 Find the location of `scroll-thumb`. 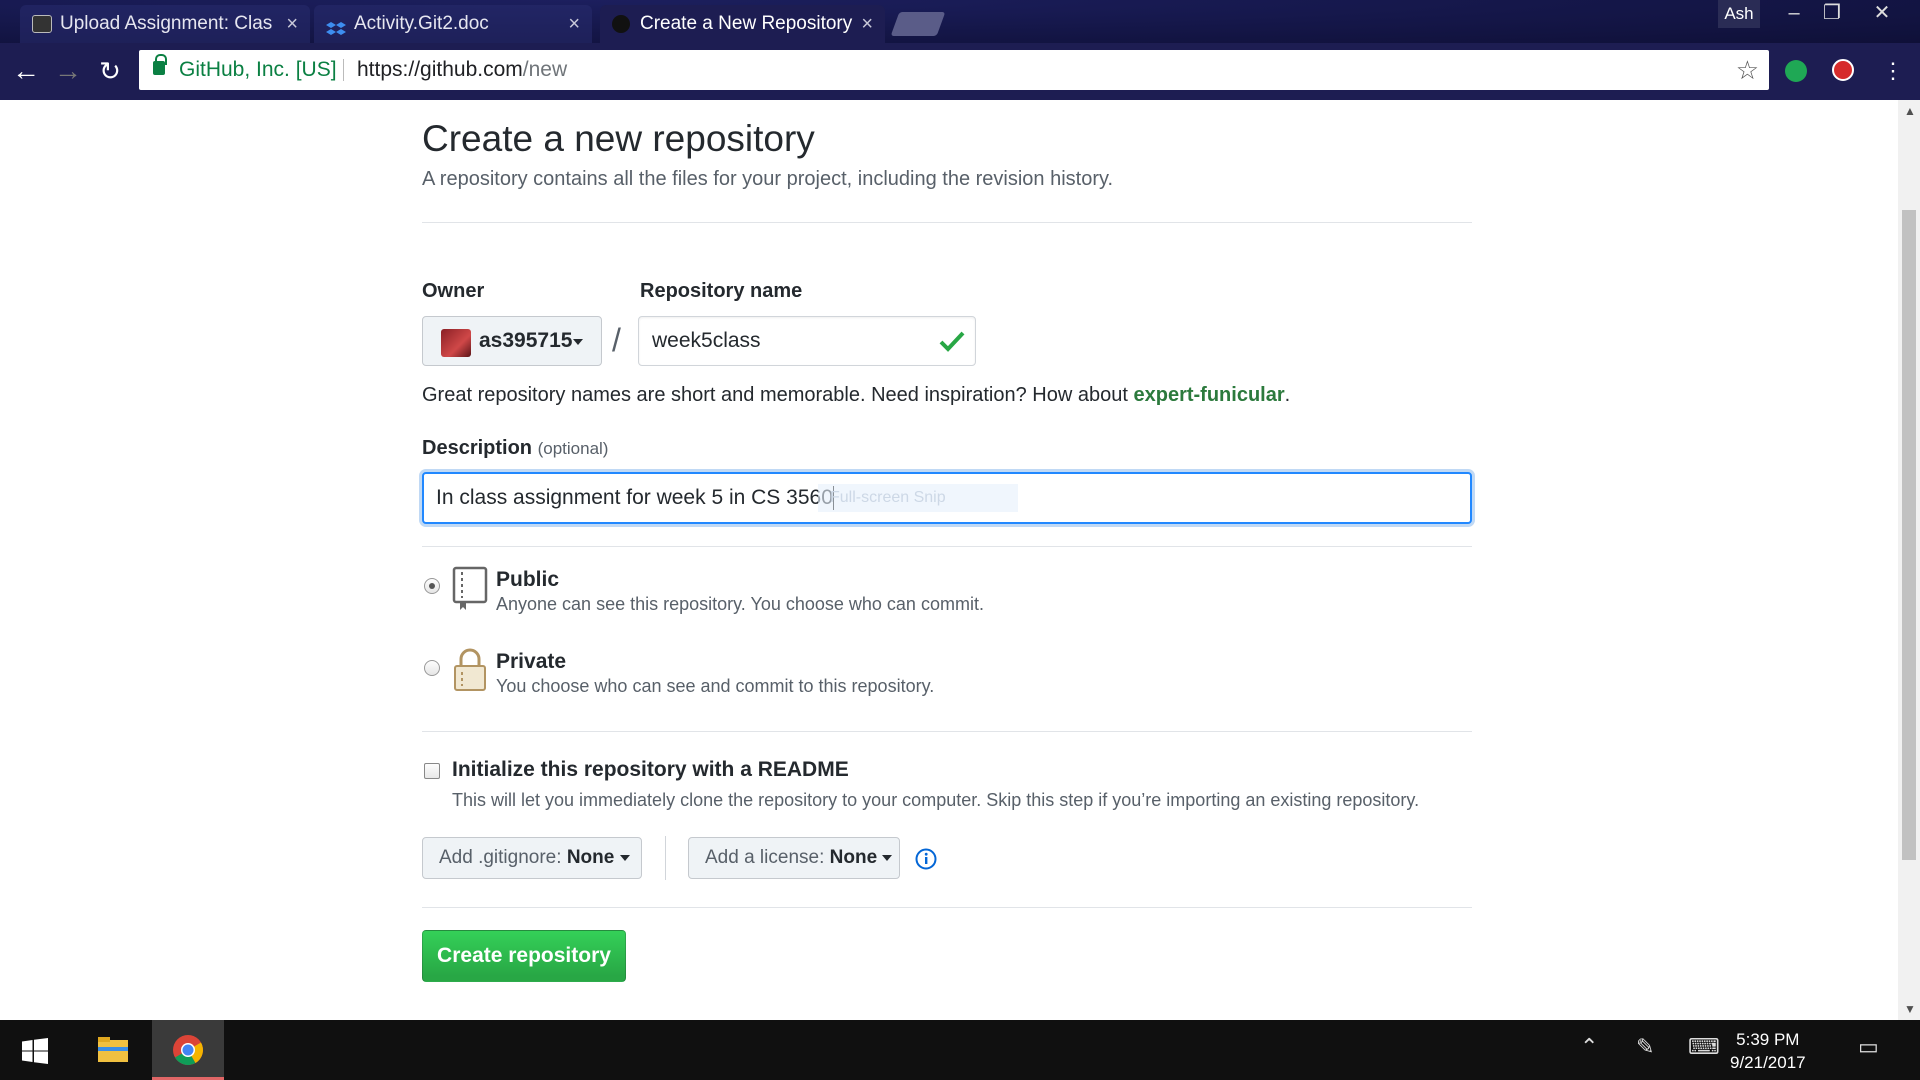

scroll-thumb is located at coordinates (1909, 535).